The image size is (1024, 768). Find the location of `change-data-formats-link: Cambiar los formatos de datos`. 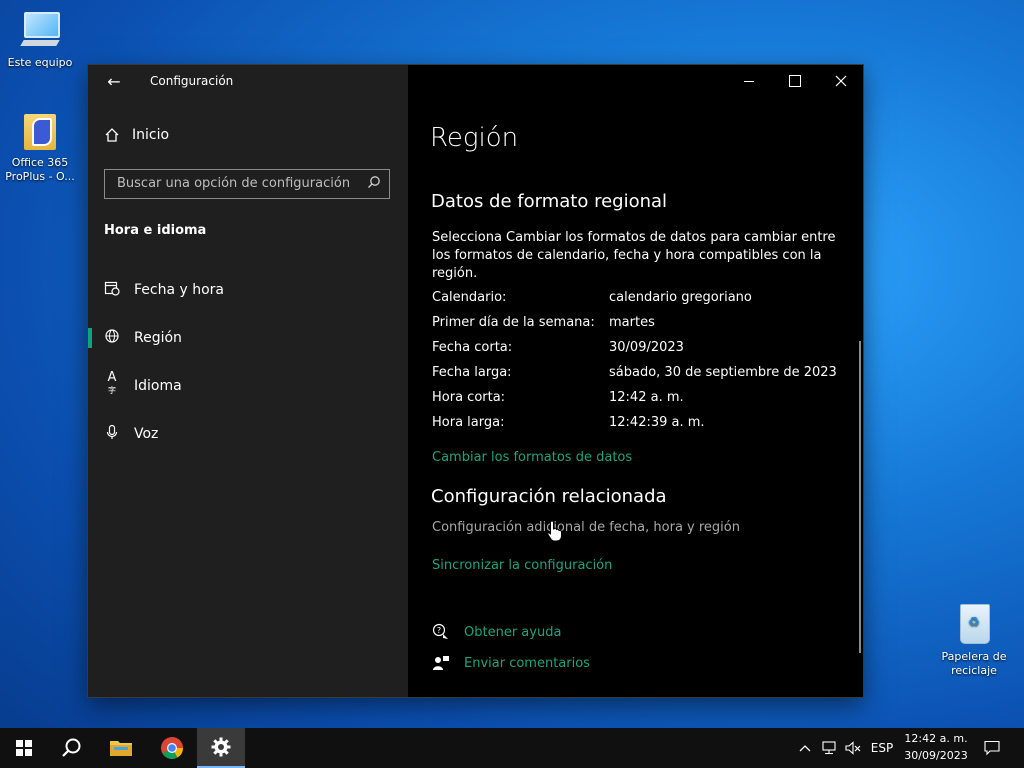

change-data-formats-link: Cambiar los formatos de datos is located at coordinates (532, 457).